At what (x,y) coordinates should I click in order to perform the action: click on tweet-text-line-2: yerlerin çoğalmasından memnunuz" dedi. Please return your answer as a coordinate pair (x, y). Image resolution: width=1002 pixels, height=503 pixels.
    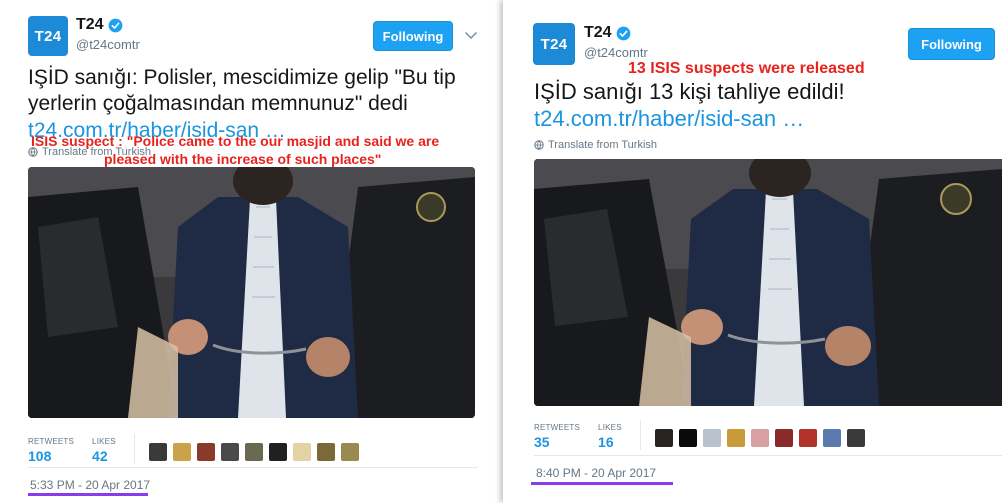
    Looking at the image, I should click on (218, 103).